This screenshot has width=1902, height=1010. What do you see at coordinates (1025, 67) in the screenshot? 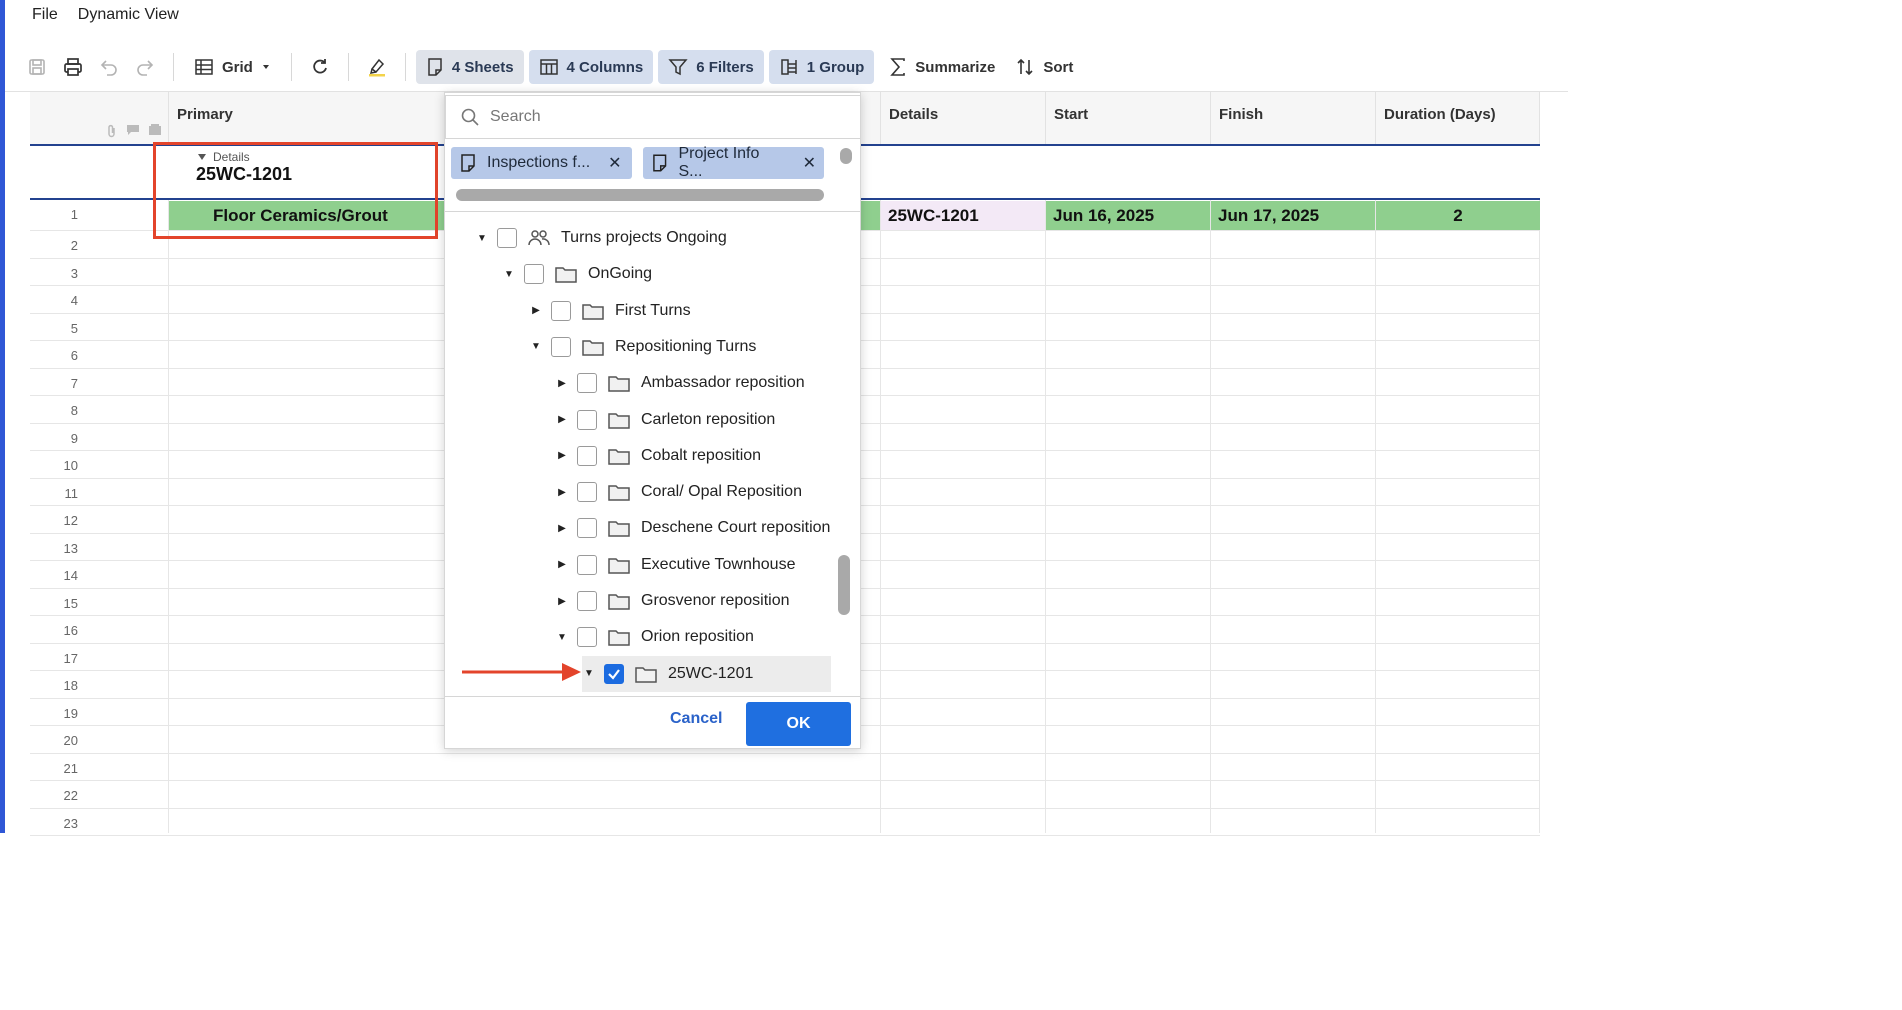
I see `sort-icon` at bounding box center [1025, 67].